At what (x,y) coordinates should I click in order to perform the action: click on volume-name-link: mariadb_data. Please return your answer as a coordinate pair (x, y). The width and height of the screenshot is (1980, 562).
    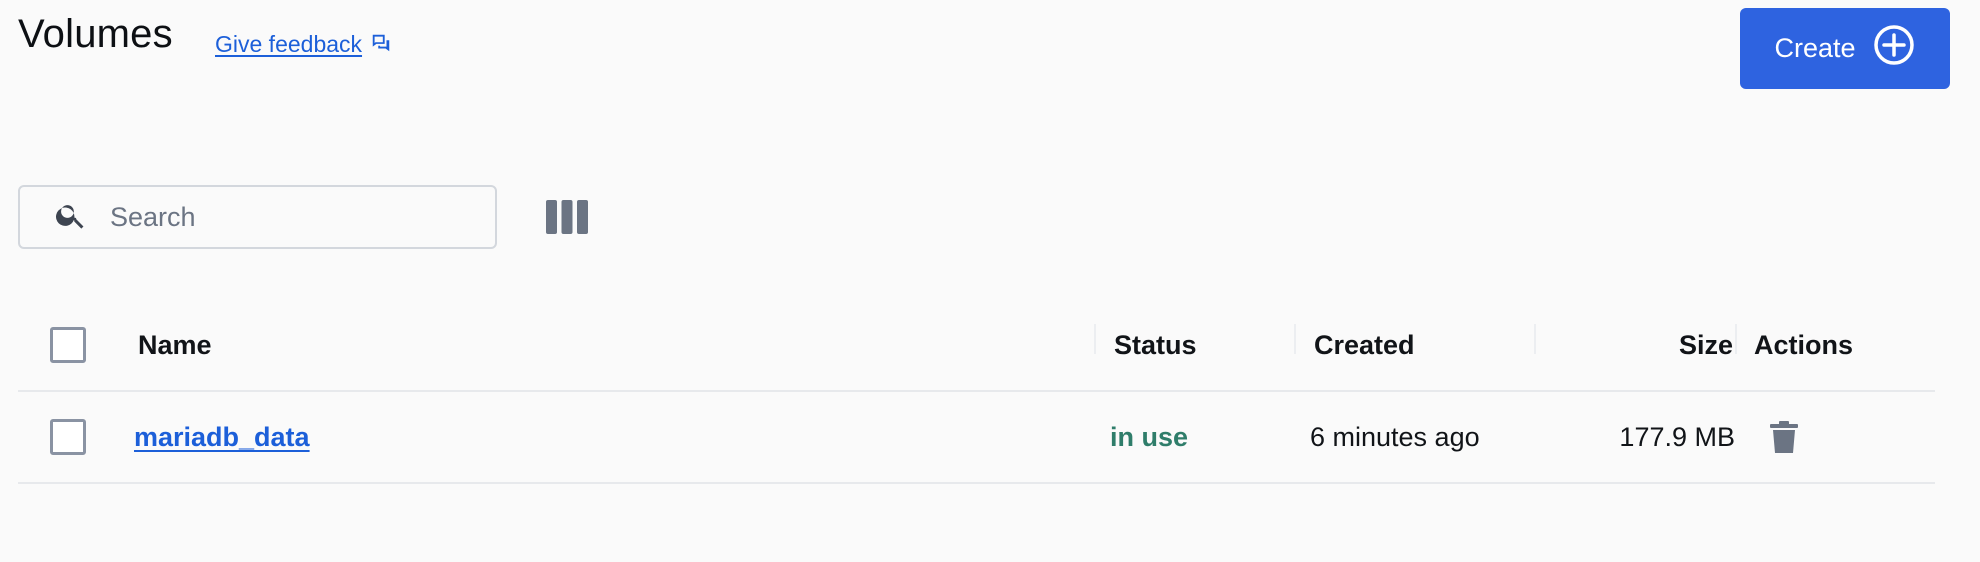
    Looking at the image, I should click on (222, 437).